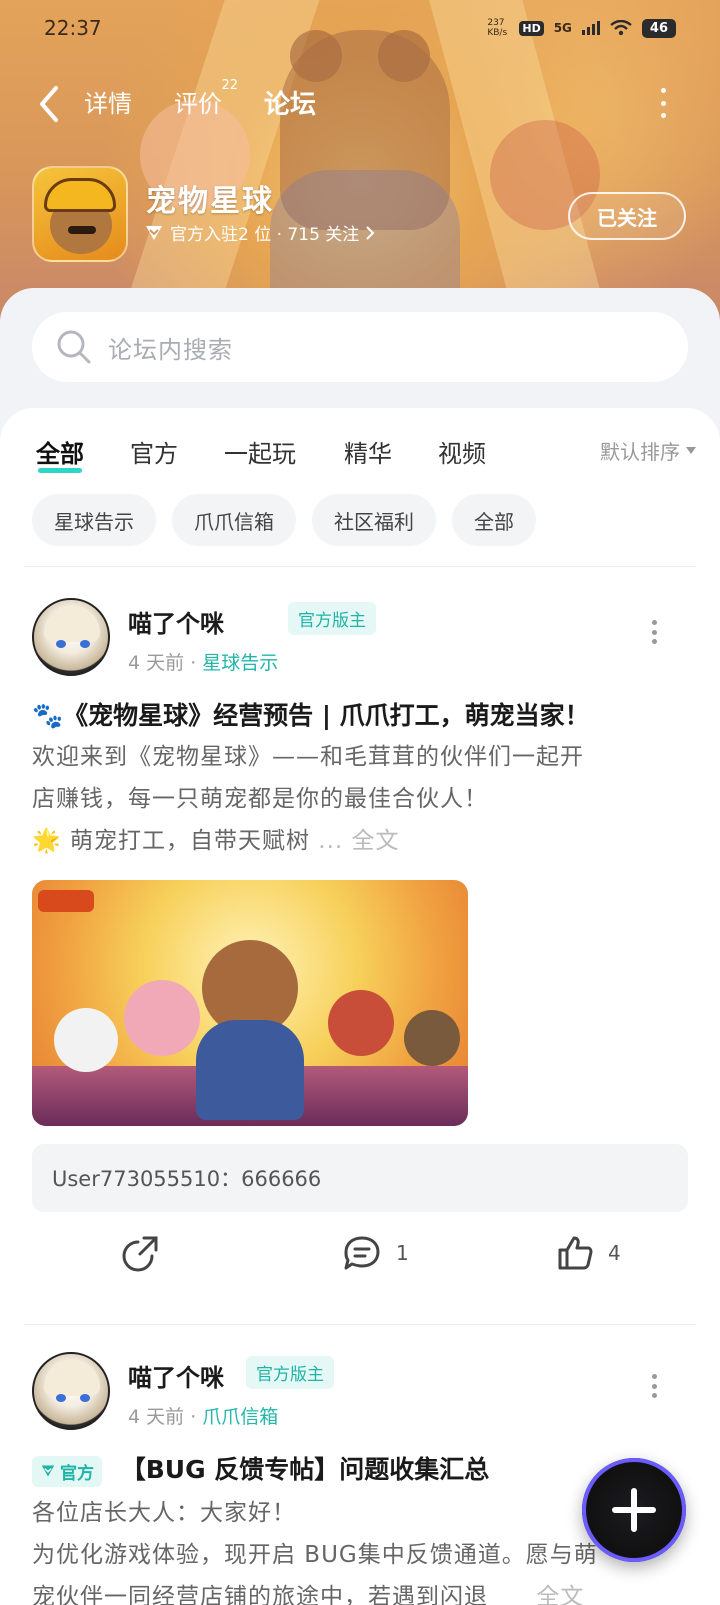 The height and width of the screenshot is (1605, 720). I want to click on comment-button: 1, so click(375, 1253).